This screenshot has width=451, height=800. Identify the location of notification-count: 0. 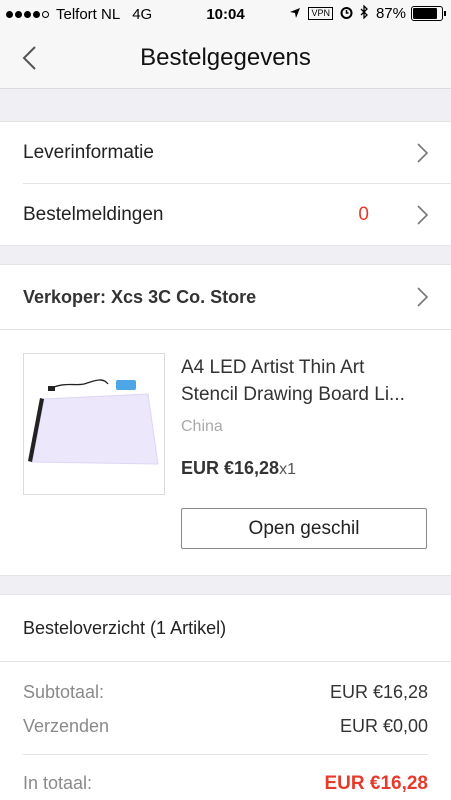
(363, 214).